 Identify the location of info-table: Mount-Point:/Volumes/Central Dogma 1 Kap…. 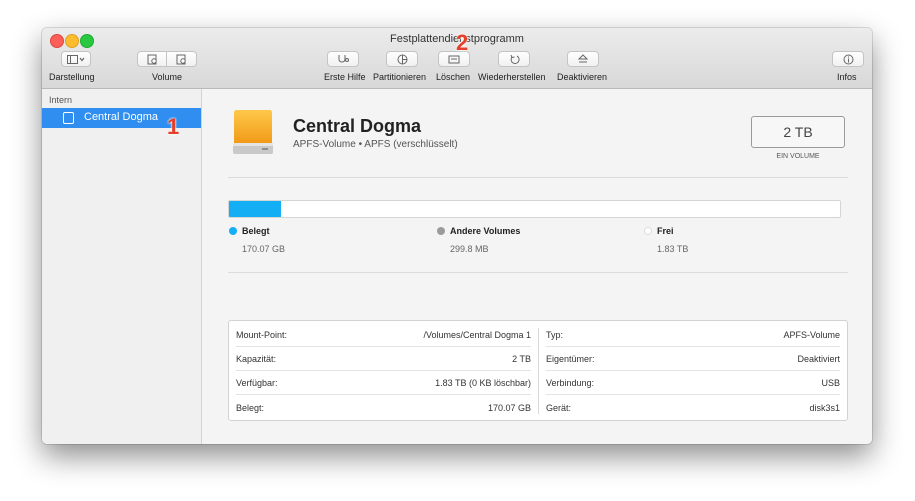
(538, 370).